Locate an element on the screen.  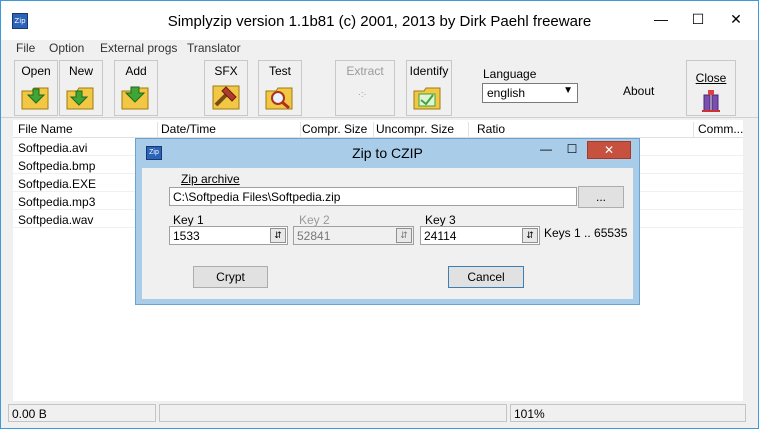
crypt-button: Crypt is located at coordinates (230, 277).